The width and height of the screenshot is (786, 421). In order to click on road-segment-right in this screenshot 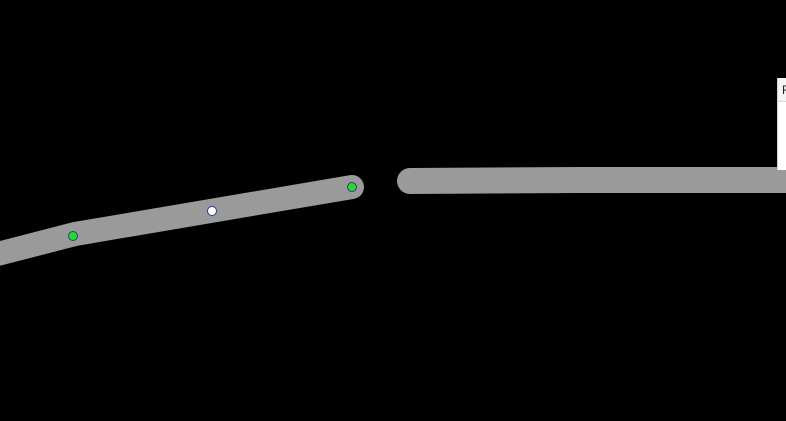, I will do `click(591, 180)`.